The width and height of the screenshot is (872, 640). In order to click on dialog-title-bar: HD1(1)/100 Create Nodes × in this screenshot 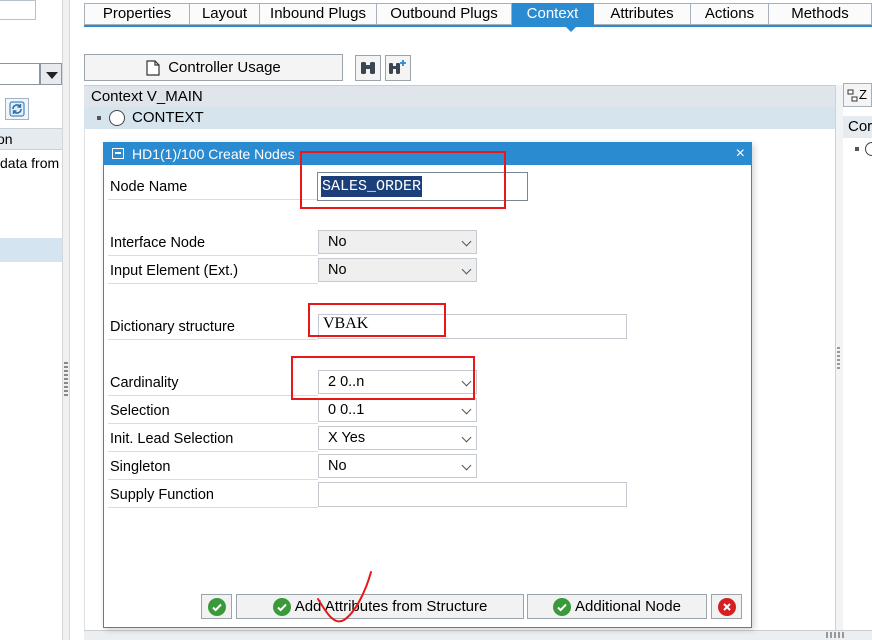, I will do `click(427, 154)`.